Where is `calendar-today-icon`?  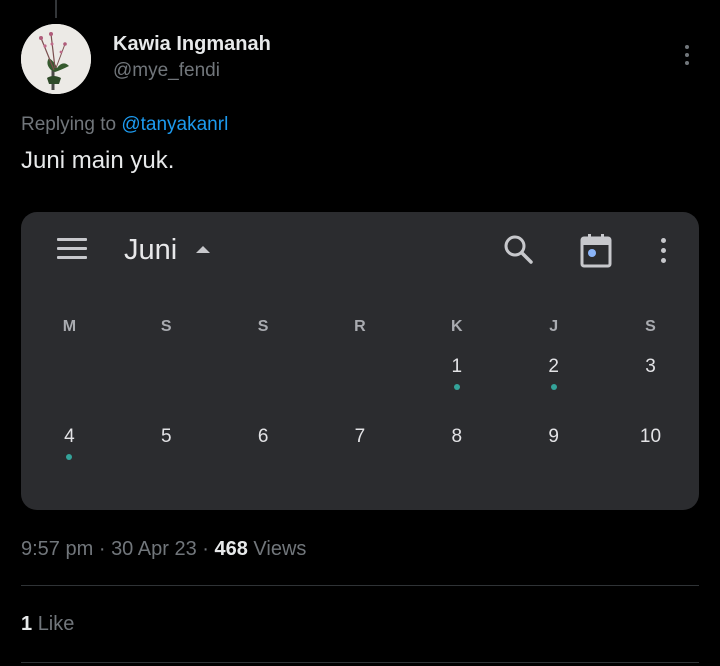
calendar-today-icon is located at coordinates (596, 250).